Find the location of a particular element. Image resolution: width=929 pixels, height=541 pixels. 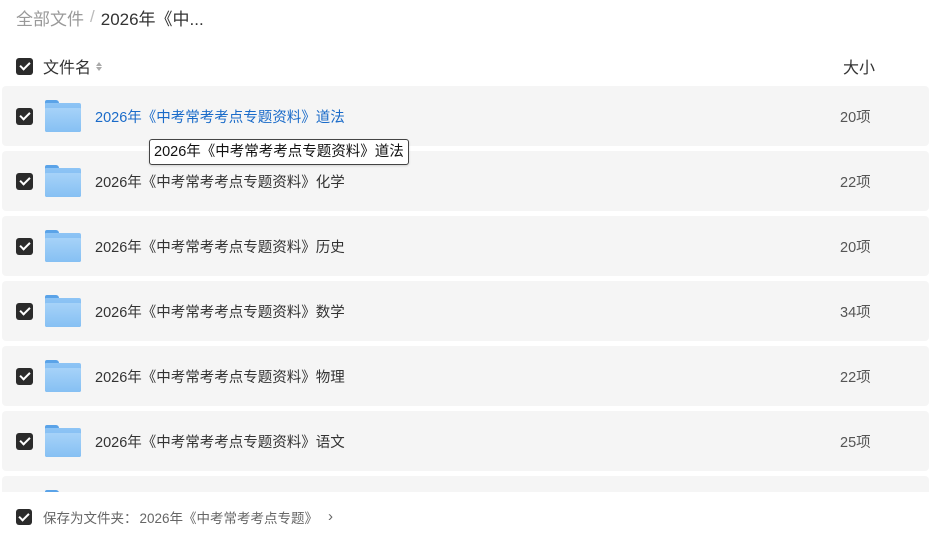

name-column-header: 文件名 is located at coordinates (73, 66).